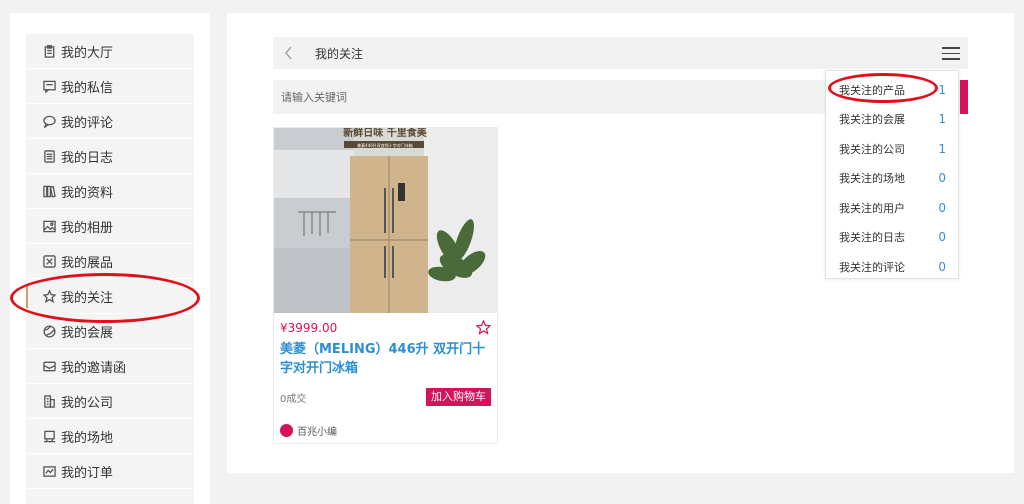  I want to click on menu-button, so click(951, 53).